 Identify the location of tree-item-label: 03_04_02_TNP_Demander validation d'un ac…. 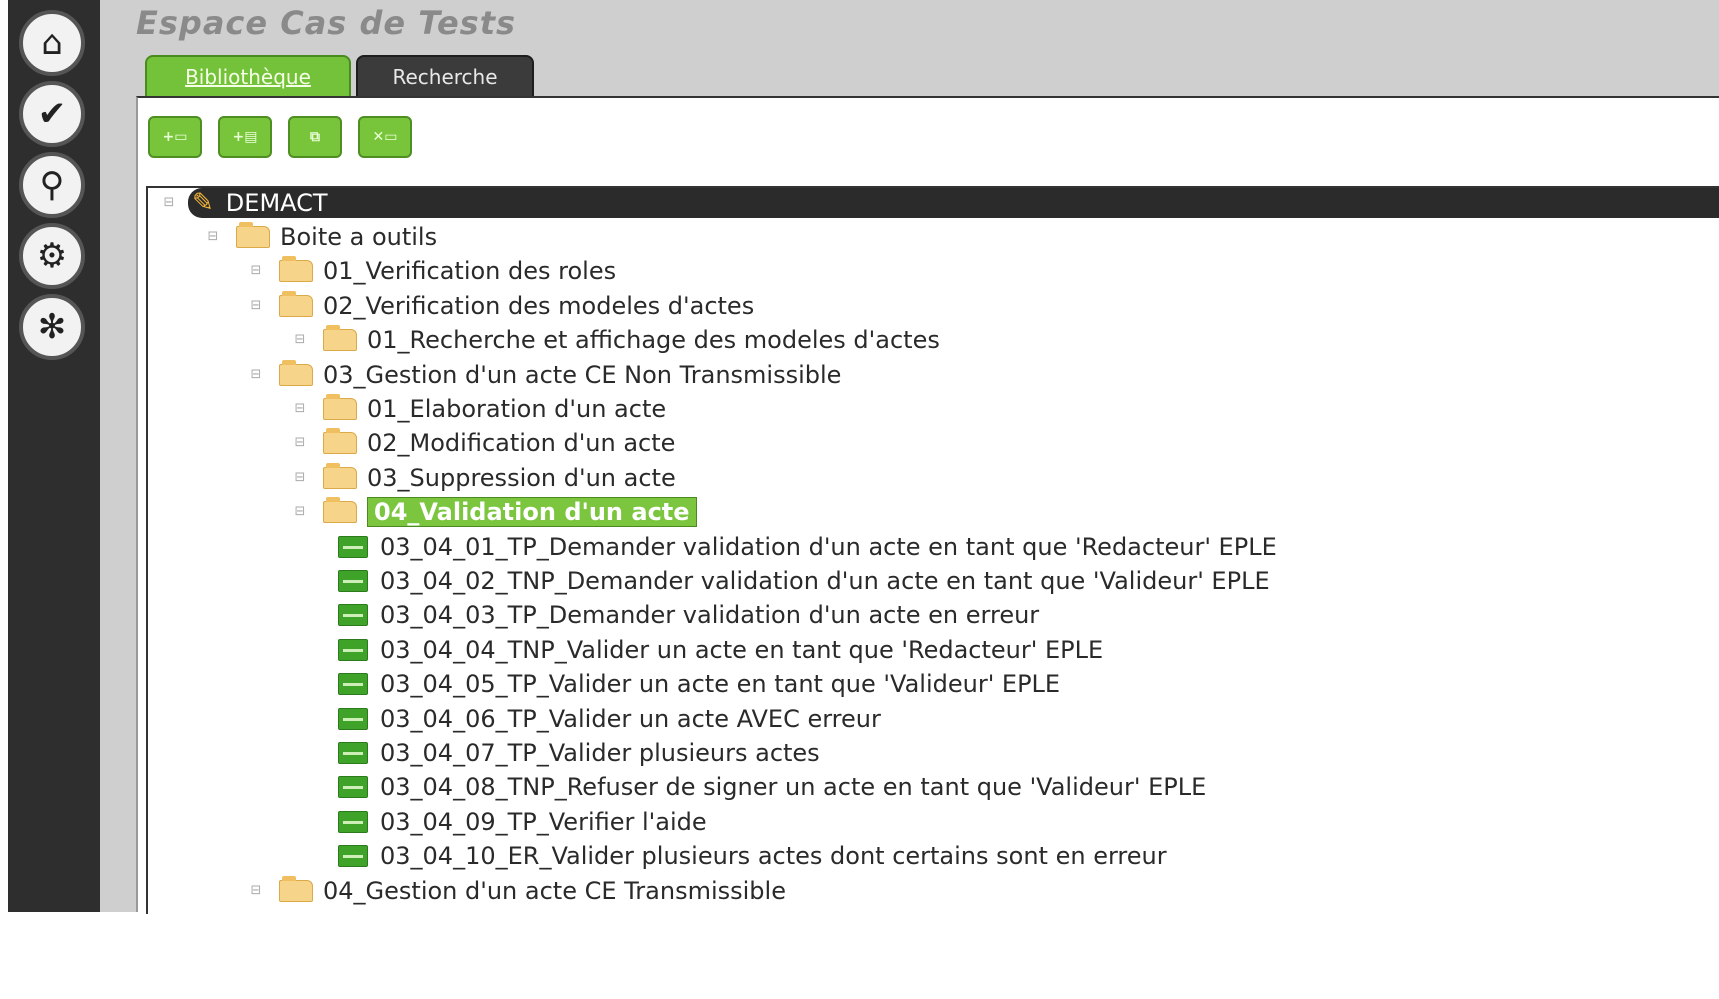
(825, 581).